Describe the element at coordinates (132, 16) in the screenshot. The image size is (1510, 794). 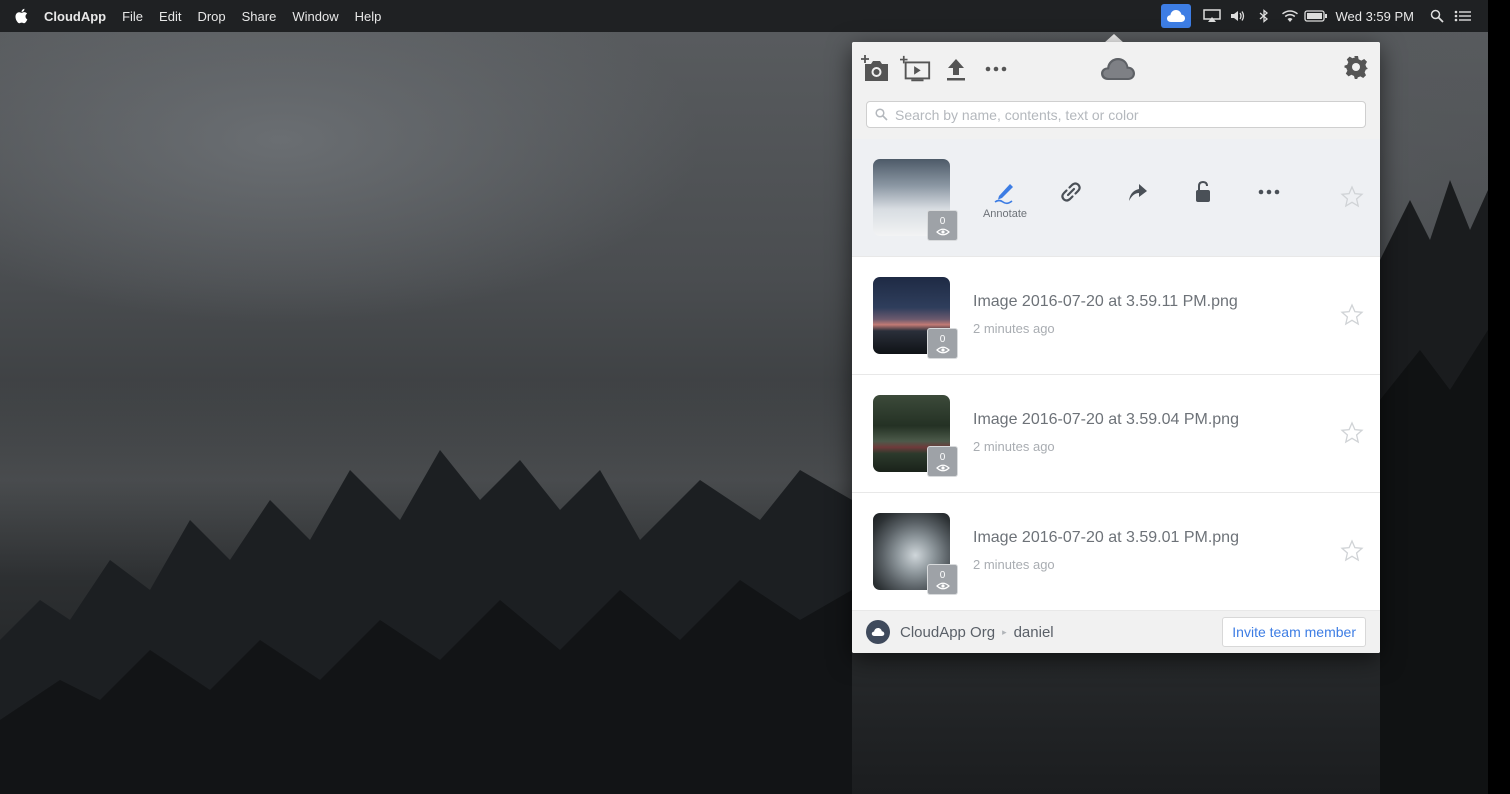
I see `menu-file: File` at that location.